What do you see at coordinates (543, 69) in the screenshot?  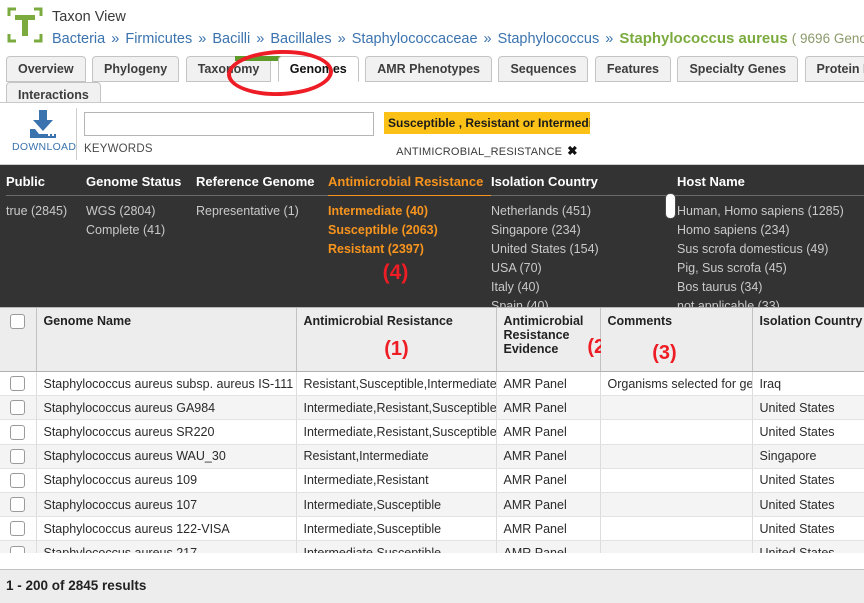 I see `tab-sequences: Sequences` at bounding box center [543, 69].